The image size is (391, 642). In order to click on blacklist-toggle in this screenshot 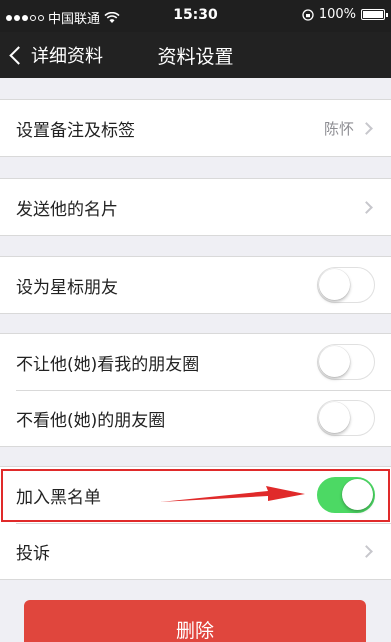, I will do `click(346, 495)`.